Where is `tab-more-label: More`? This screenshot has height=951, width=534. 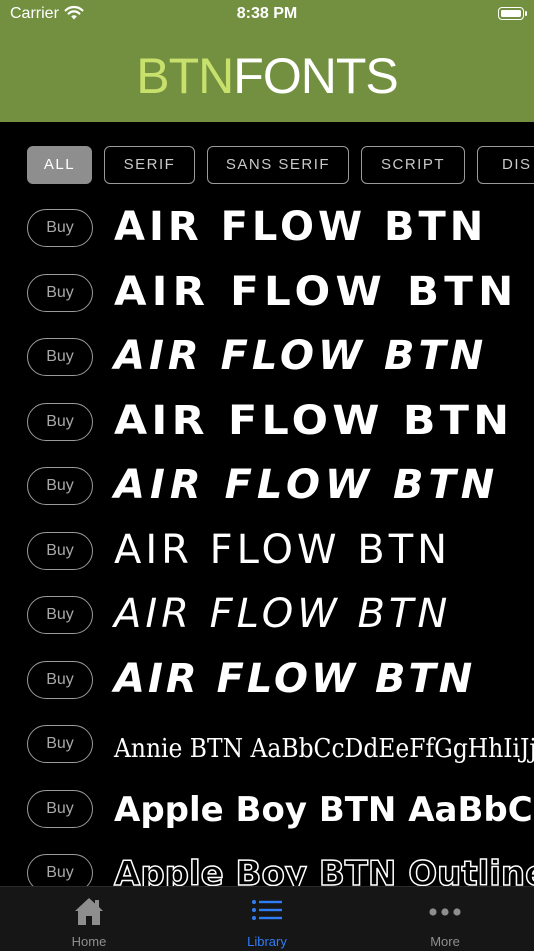 tab-more-label: More is located at coordinates (445, 941).